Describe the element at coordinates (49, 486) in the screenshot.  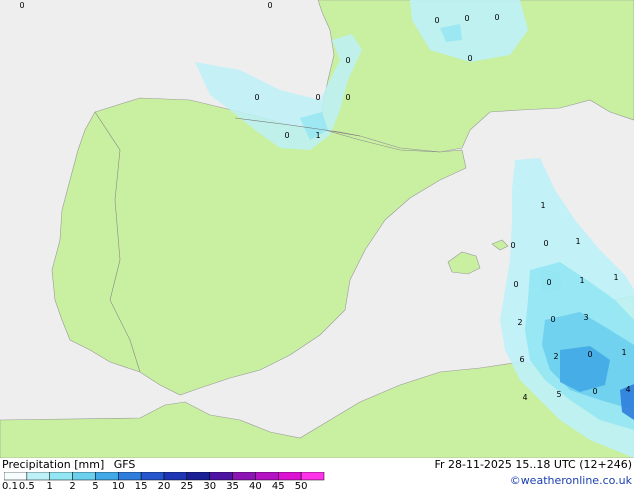
I see `legend-tick-label: 1` at that location.